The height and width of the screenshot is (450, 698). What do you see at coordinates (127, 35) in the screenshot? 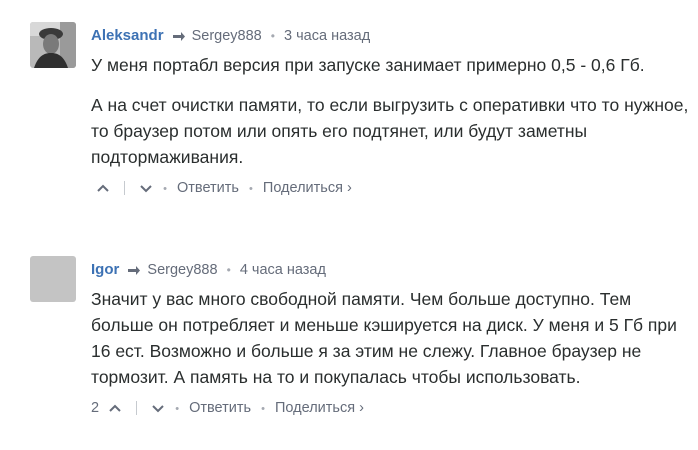
I see `author-name: Aleksandr` at bounding box center [127, 35].